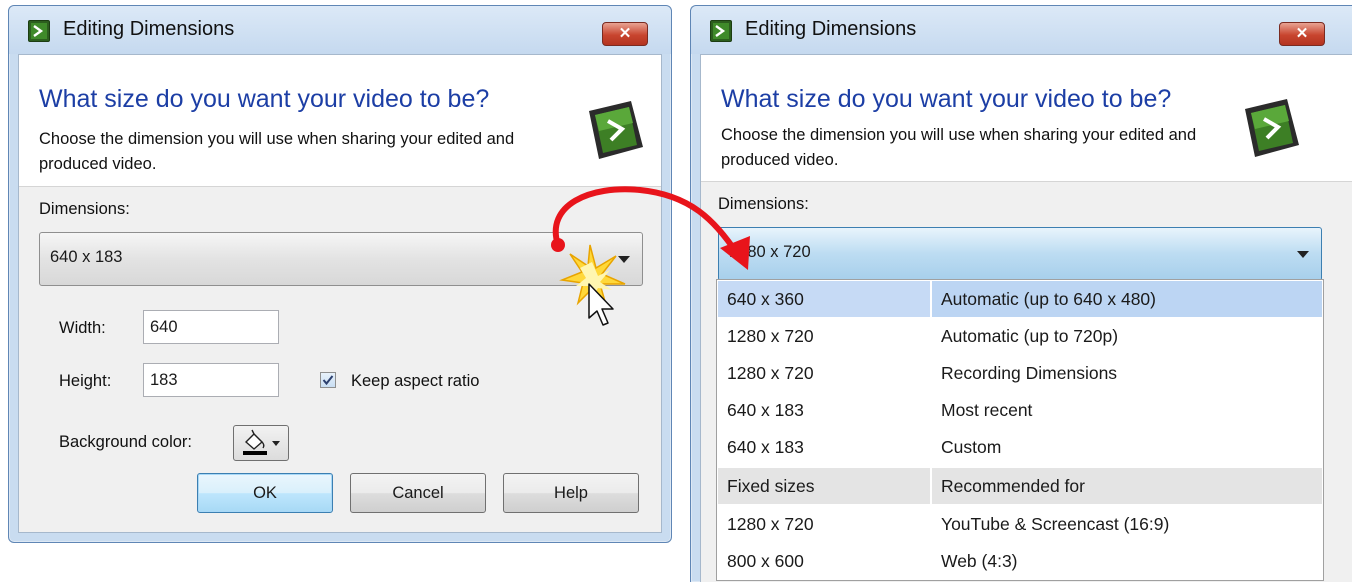  Describe the element at coordinates (1029, 373) in the screenshot. I see `option-description: Recording Dimensions` at that location.